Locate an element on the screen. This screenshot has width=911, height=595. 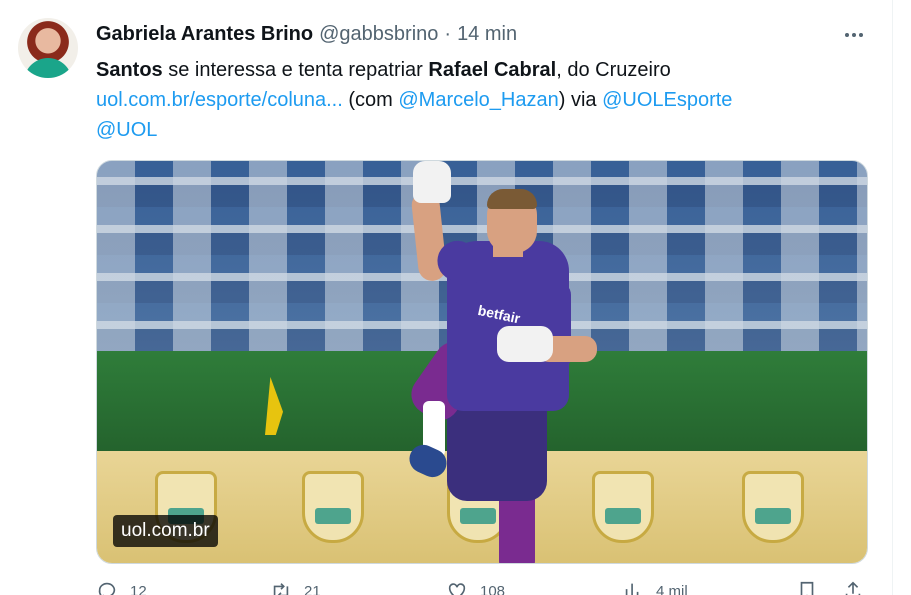
repost-icon is located at coordinates (281, 589).